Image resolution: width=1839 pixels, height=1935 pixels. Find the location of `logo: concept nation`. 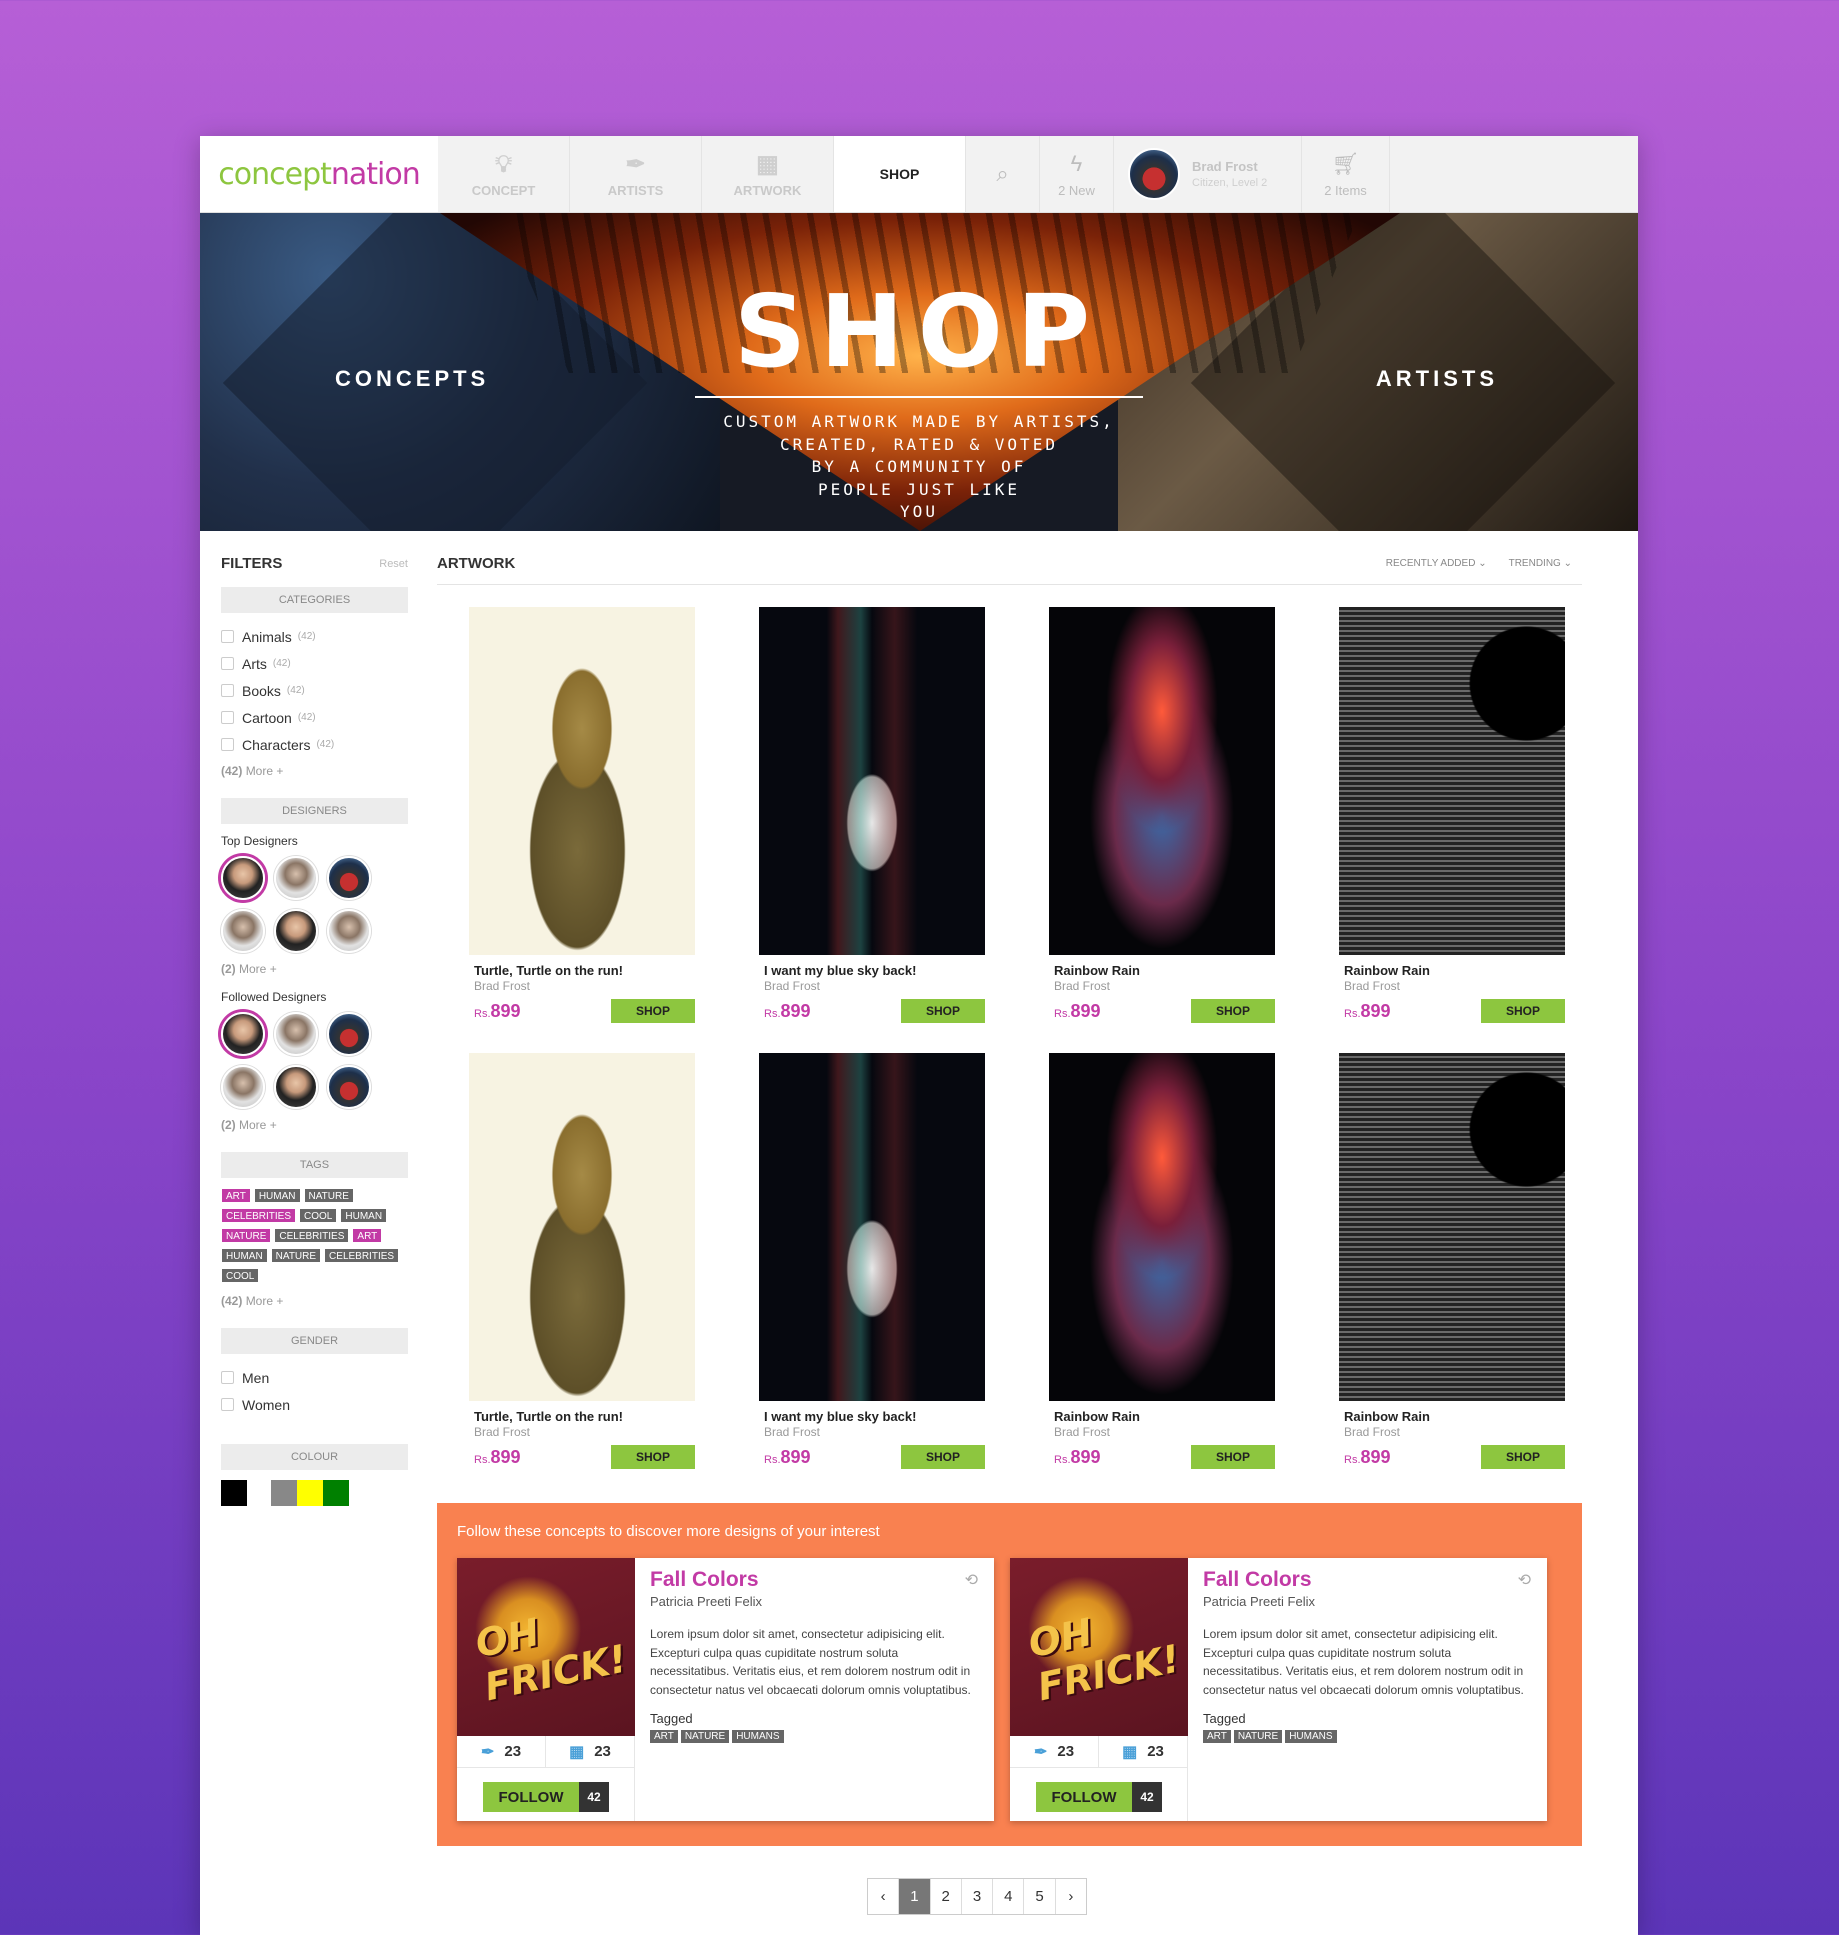

logo: concept nation is located at coordinates (319, 174).